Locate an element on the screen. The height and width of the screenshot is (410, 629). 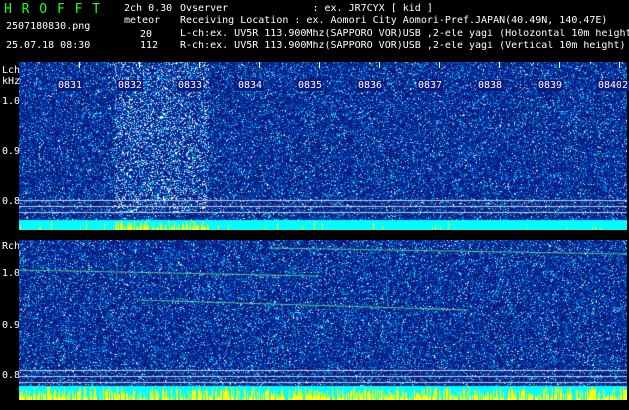
app-title: H R O F F T is located at coordinates (53, 9).